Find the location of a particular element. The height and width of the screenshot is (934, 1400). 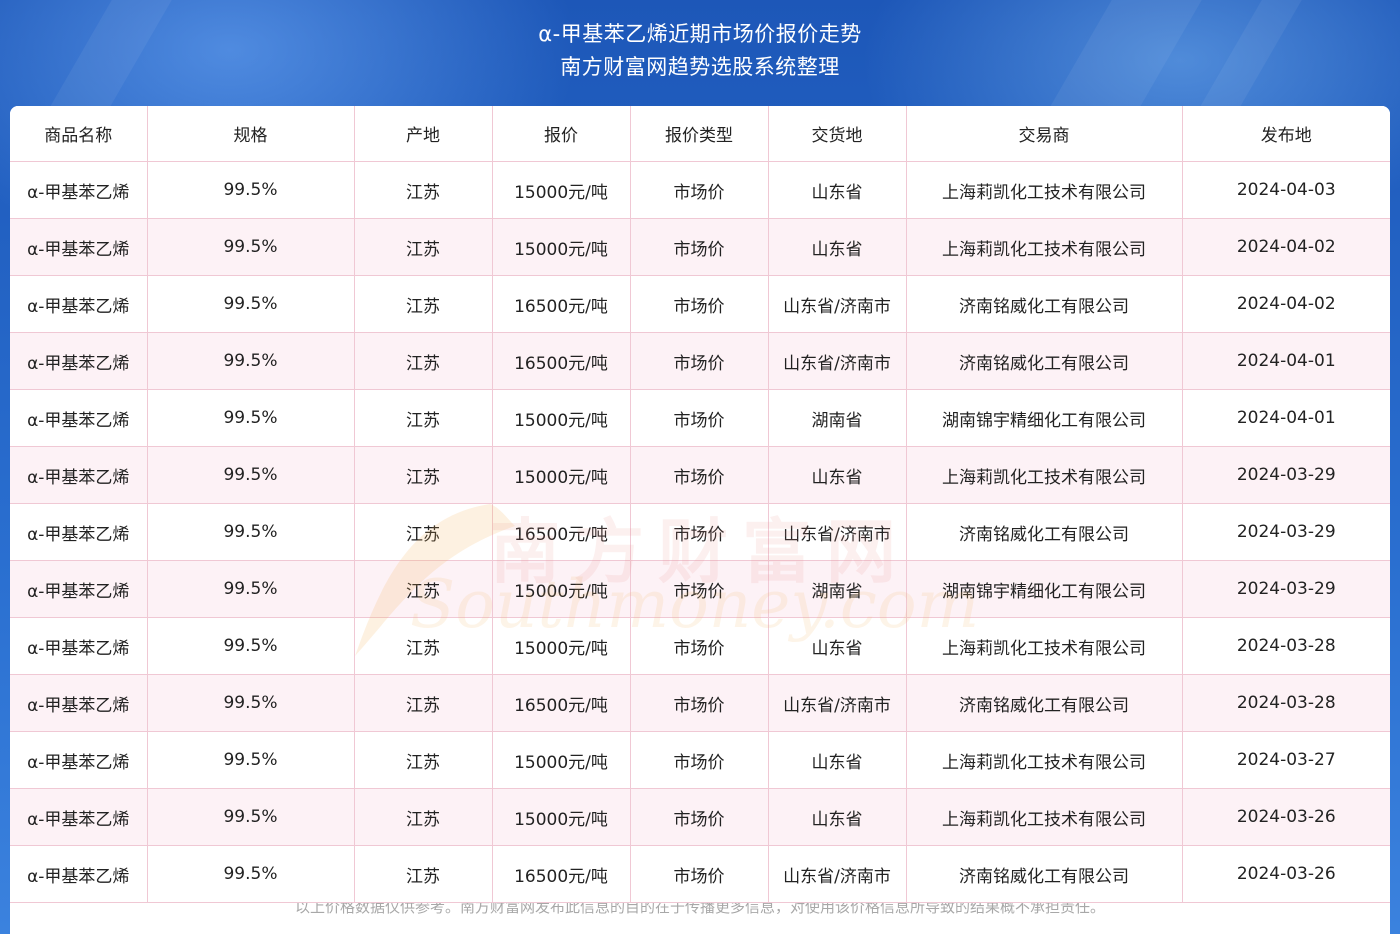

table-header-row: 商品名称 规格 产地 报价 报价类型 交货地 交易商 发布地 is located at coordinates (700, 134).